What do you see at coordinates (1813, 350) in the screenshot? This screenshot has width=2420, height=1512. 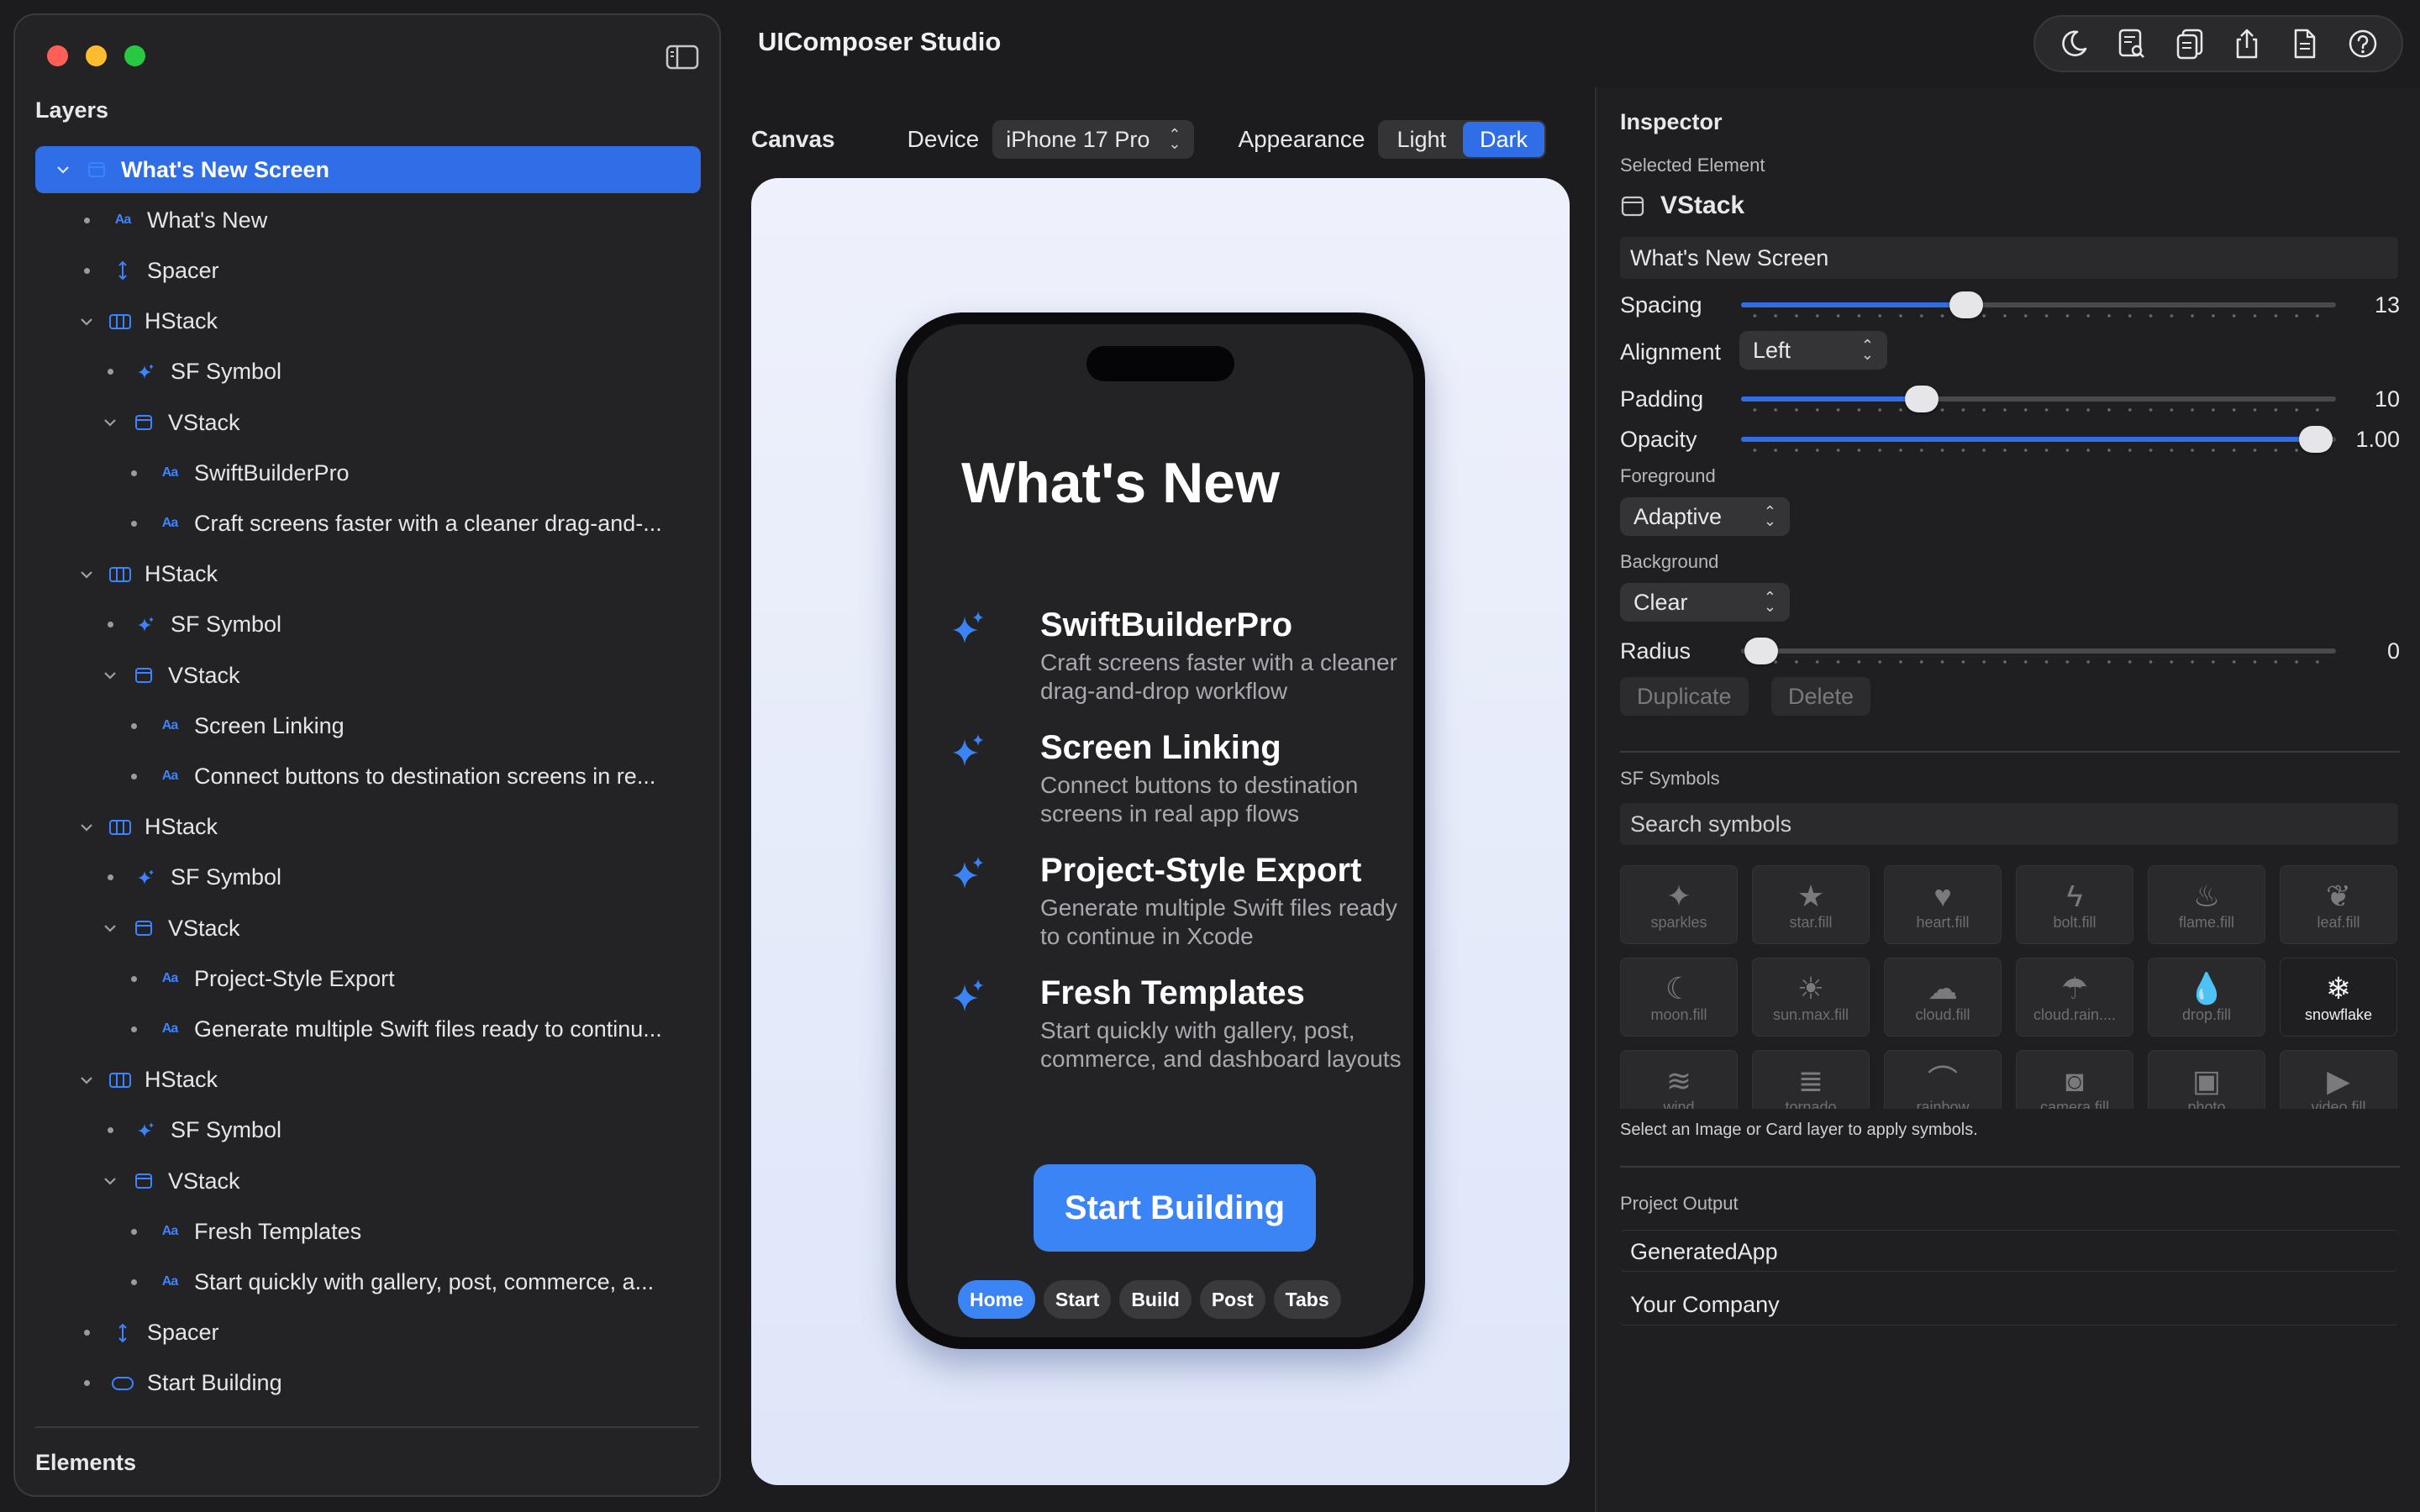 I see `alignment-select: Left ⌃ ⌄` at bounding box center [1813, 350].